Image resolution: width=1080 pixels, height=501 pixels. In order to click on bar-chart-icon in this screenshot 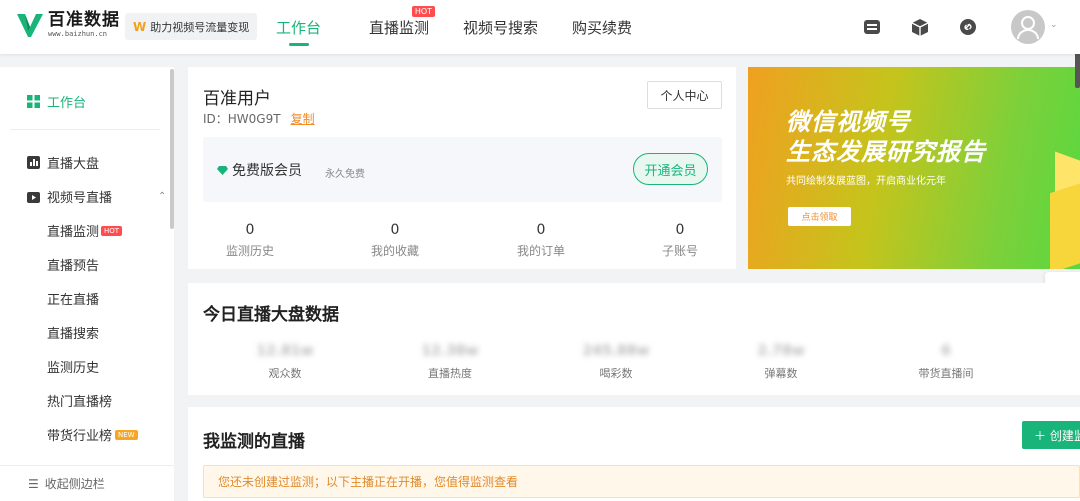, I will do `click(33, 162)`.